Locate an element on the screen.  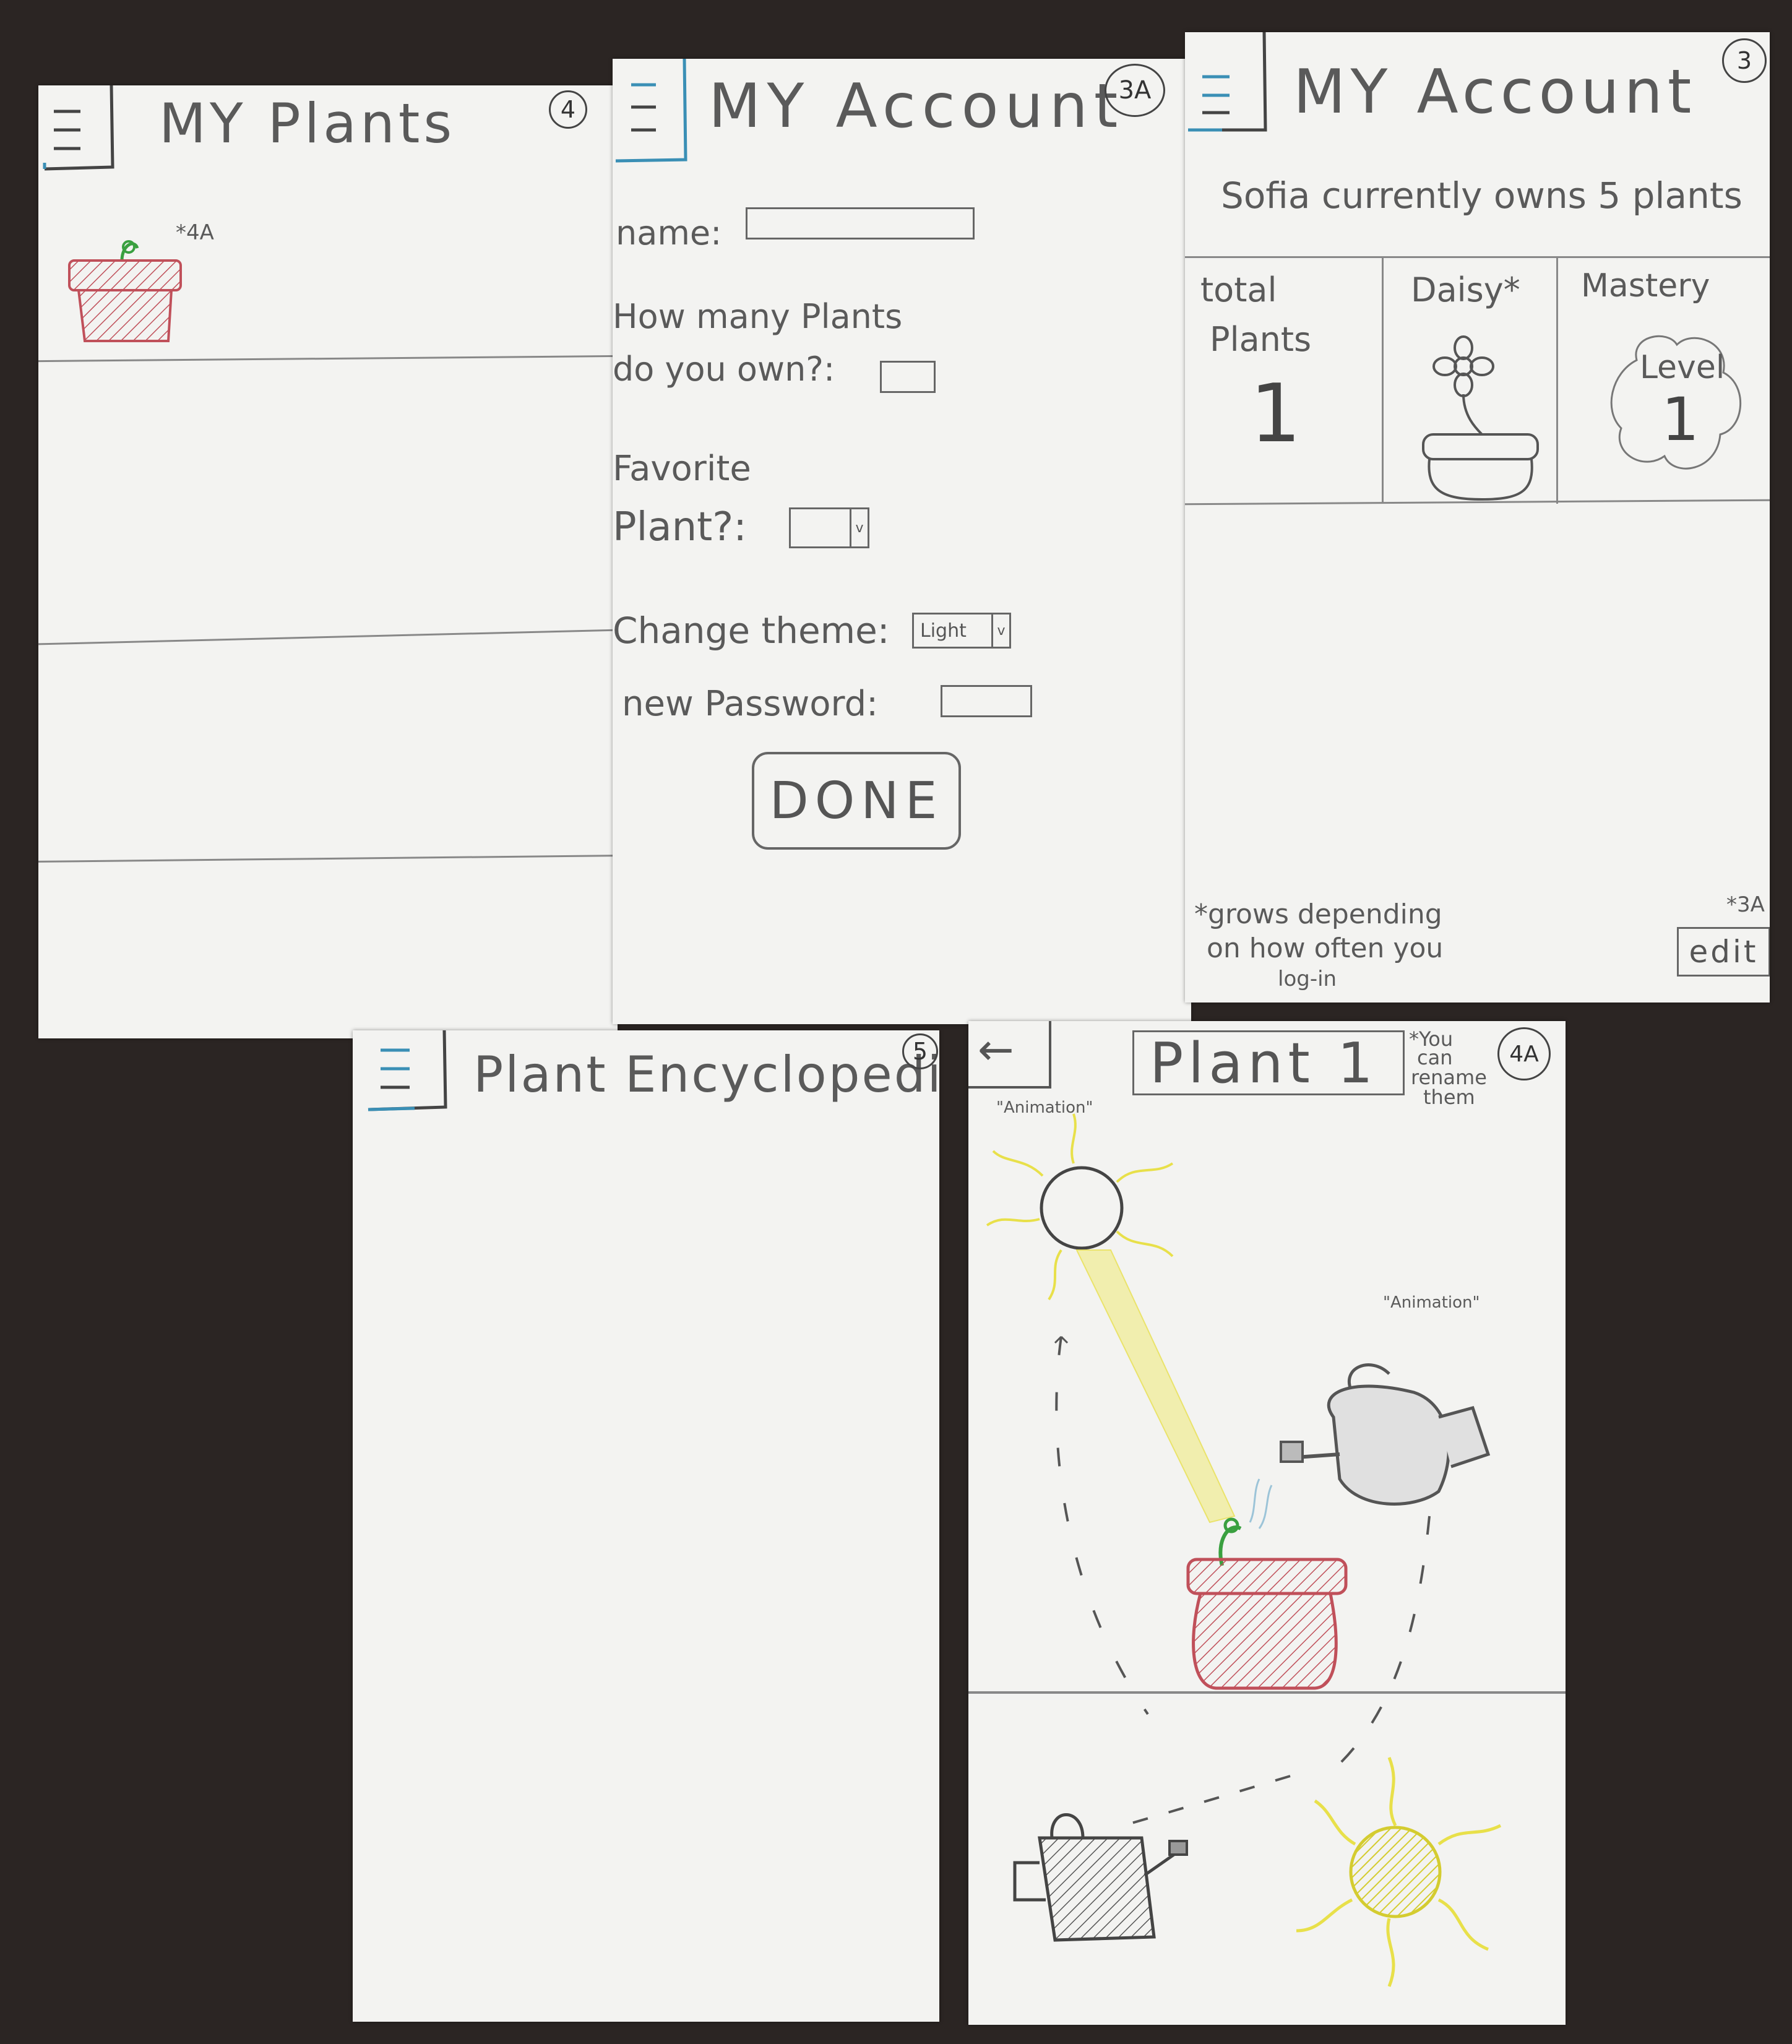
new-password-input is located at coordinates (986, 701).